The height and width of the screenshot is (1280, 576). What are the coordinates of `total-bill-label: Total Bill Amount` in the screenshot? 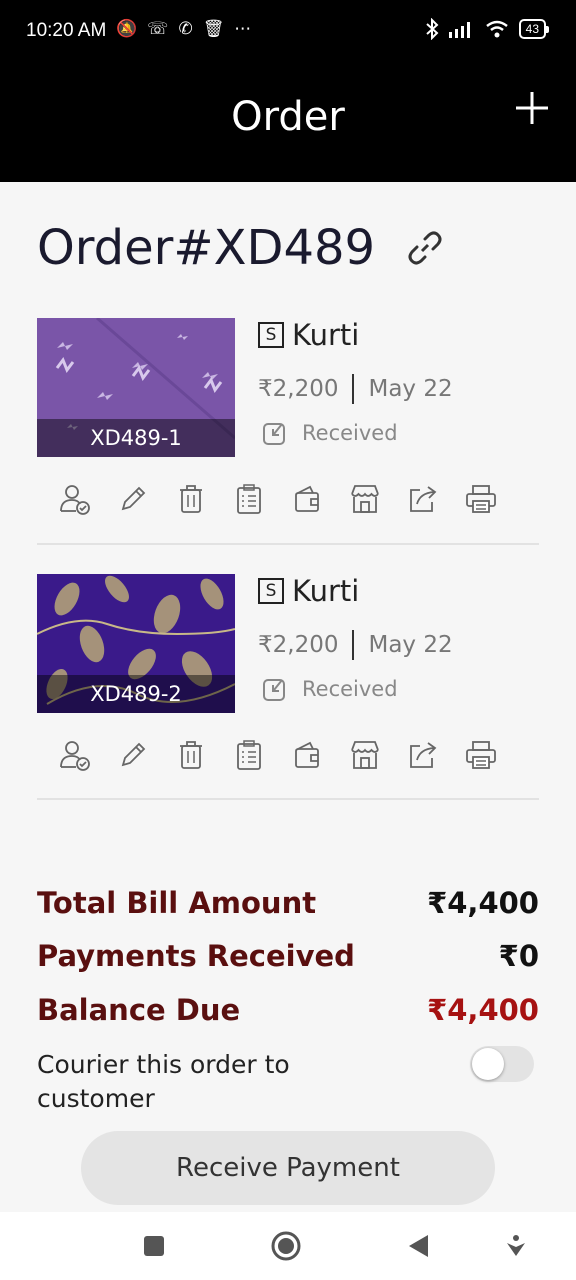 It's located at (177, 903).